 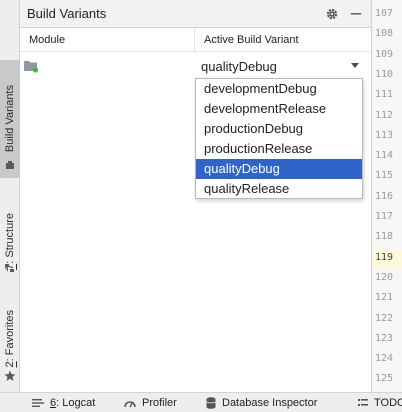 What do you see at coordinates (38, 403) in the screenshot?
I see `logcat-icon` at bounding box center [38, 403].